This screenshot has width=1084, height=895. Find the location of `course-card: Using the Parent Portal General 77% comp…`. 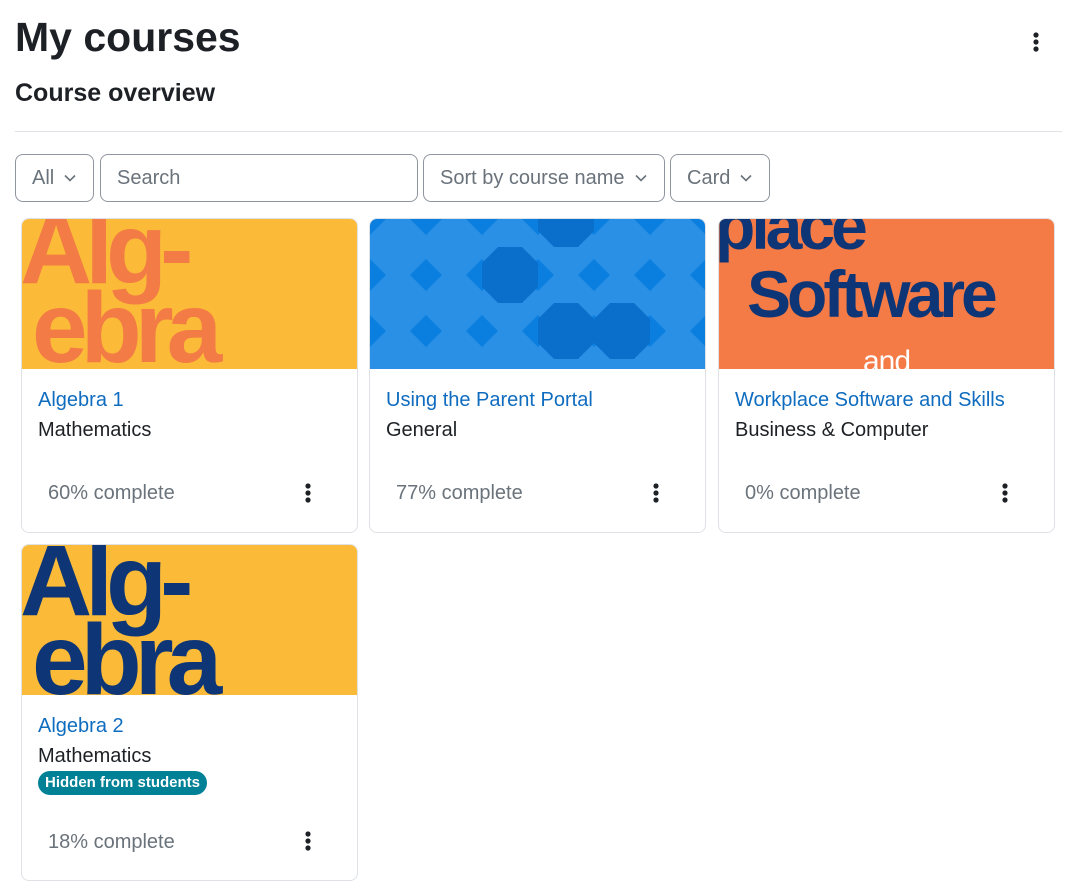

course-card: Using the Parent Portal General 77% comp… is located at coordinates (537, 375).